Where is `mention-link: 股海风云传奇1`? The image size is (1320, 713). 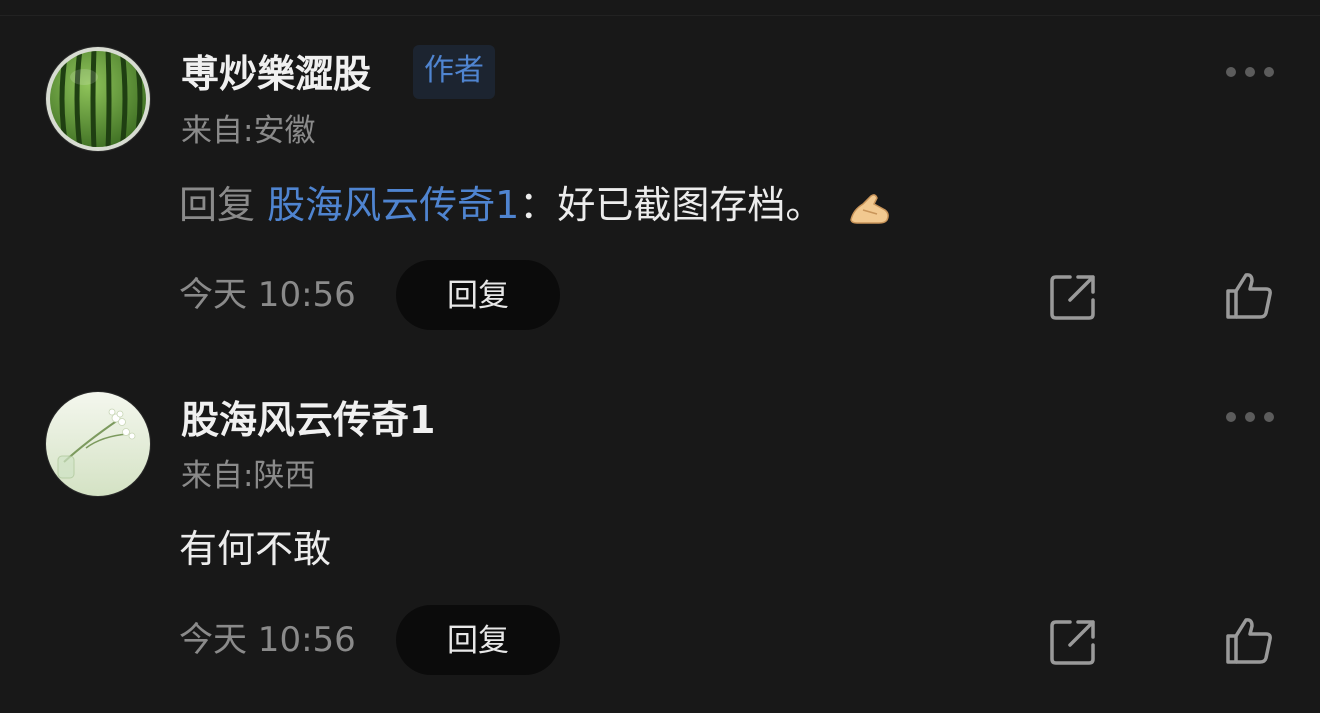
mention-link: 股海风云传奇1 is located at coordinates (393, 205).